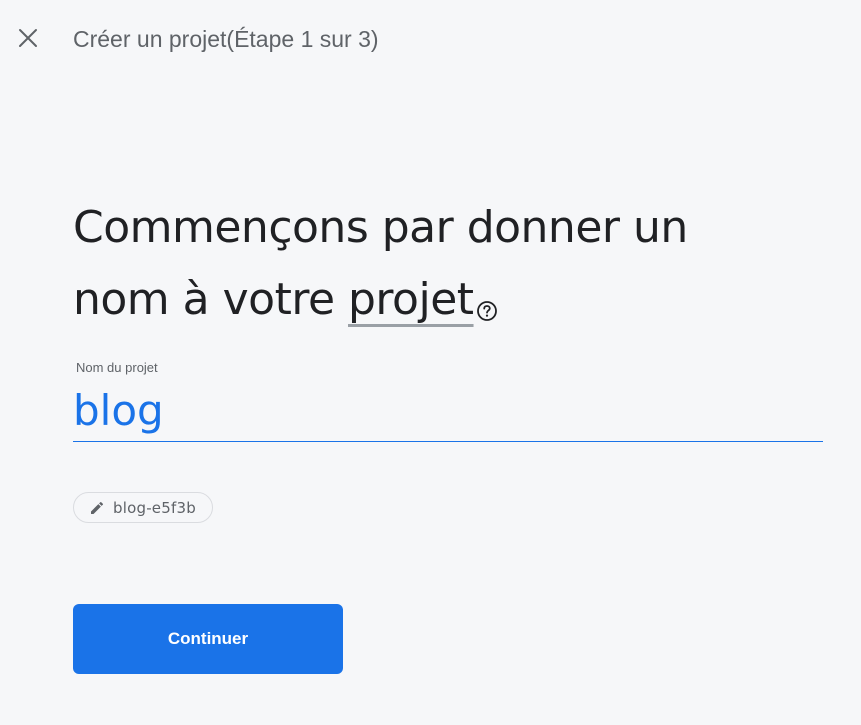  I want to click on heading-line-2-prefix: nom à votre, so click(210, 299).